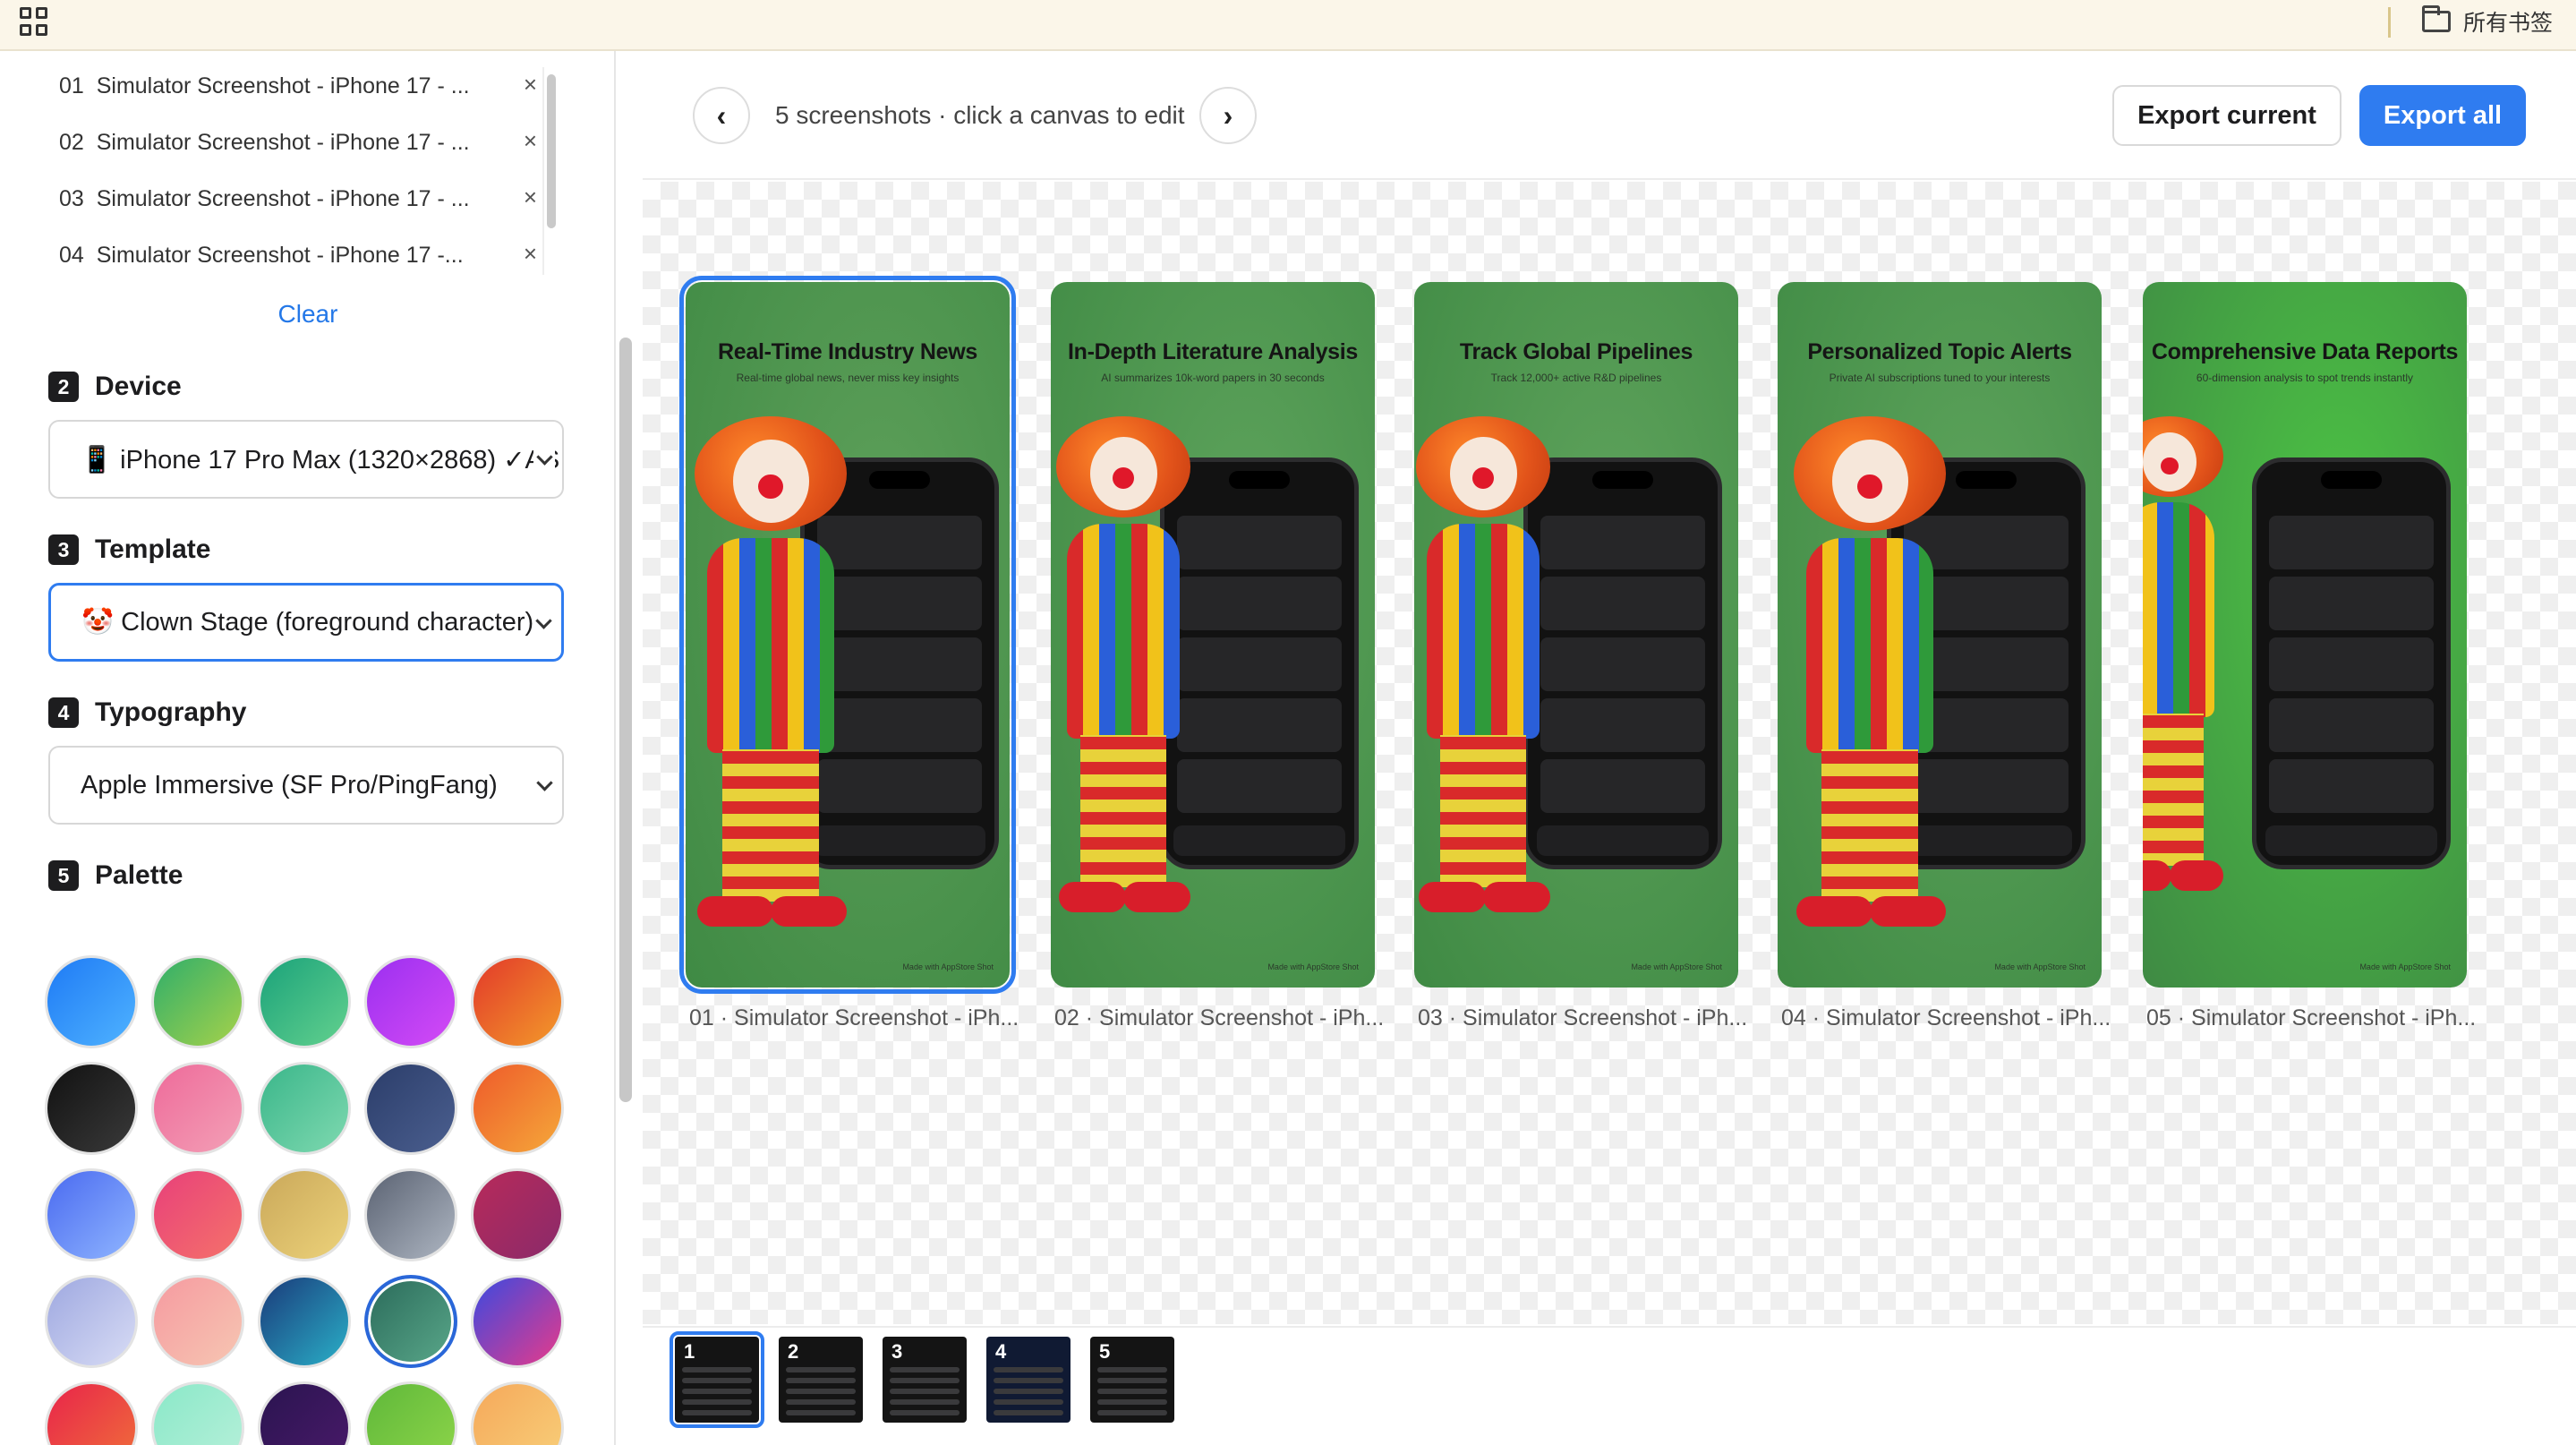 Image resolution: width=2576 pixels, height=1445 pixels. What do you see at coordinates (2226, 115) in the screenshot?
I see `export-current-button: Export current` at bounding box center [2226, 115].